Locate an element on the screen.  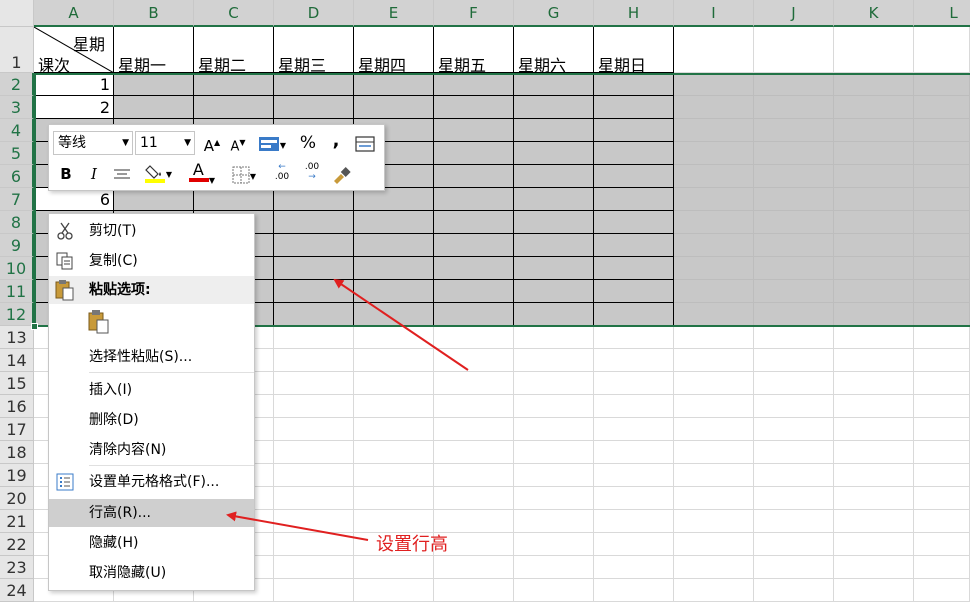
annotation-label: 设置行高 is located at coordinates (412, 544).